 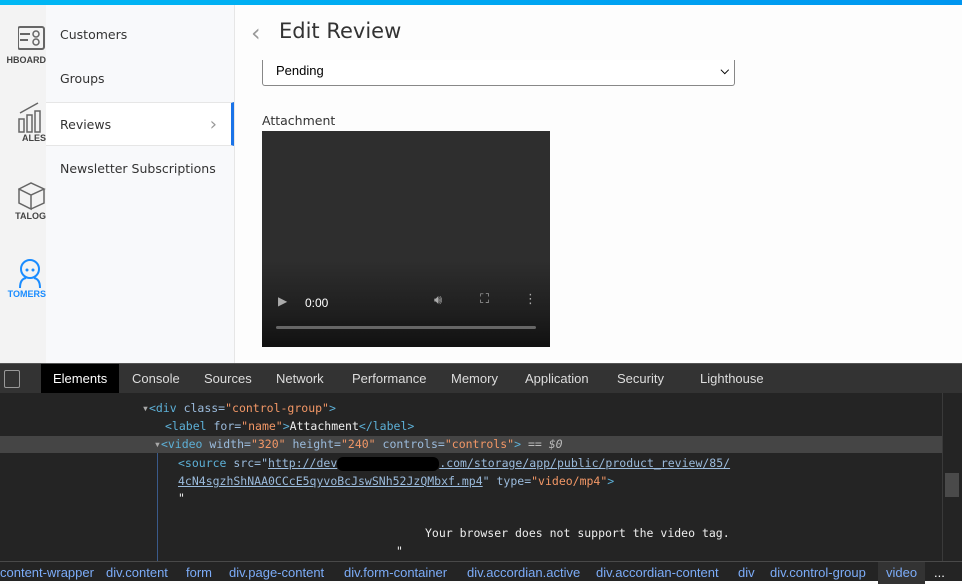 What do you see at coordinates (256, 33) in the screenshot?
I see `back-chevron-icon: ‹` at bounding box center [256, 33].